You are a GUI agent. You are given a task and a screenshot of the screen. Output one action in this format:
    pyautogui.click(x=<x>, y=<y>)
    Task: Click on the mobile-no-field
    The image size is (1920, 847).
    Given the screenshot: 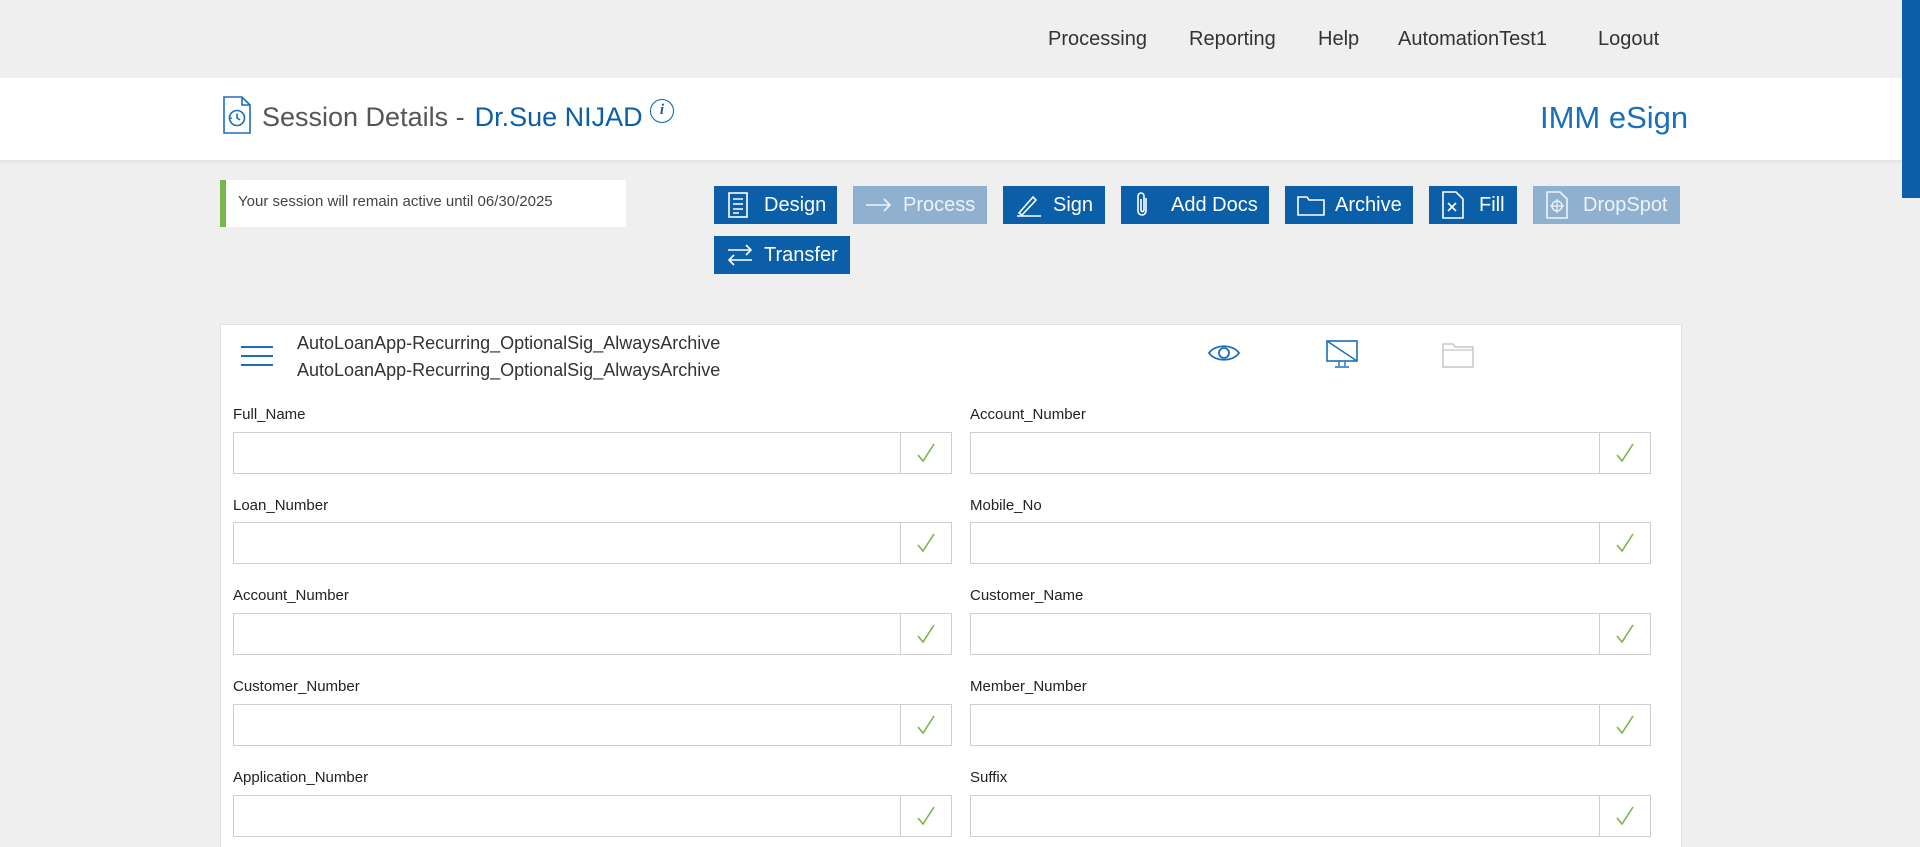 What is the action you would take?
    pyautogui.click(x=1285, y=543)
    